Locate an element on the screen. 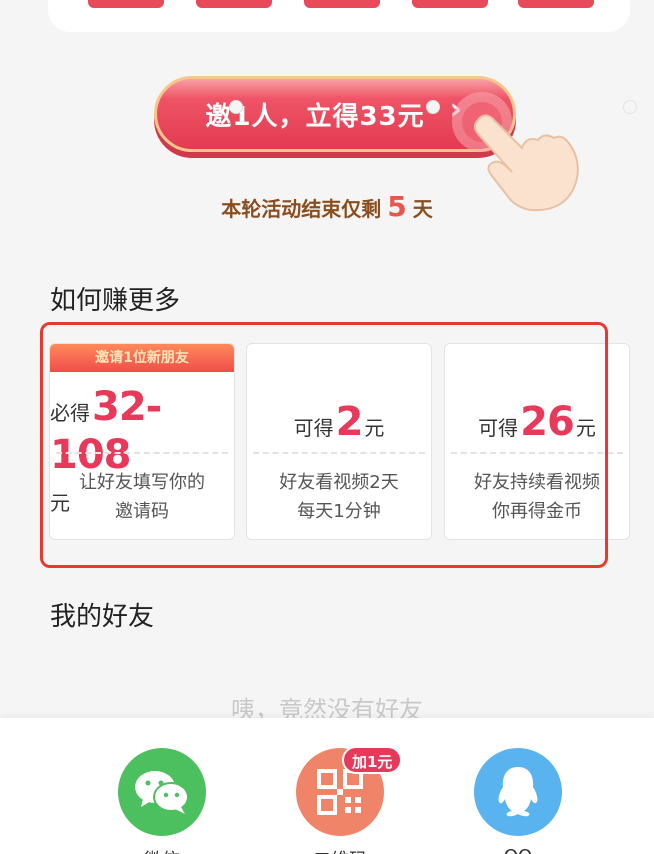 The height and width of the screenshot is (854, 654). countdown-days: 5 is located at coordinates (397, 206).